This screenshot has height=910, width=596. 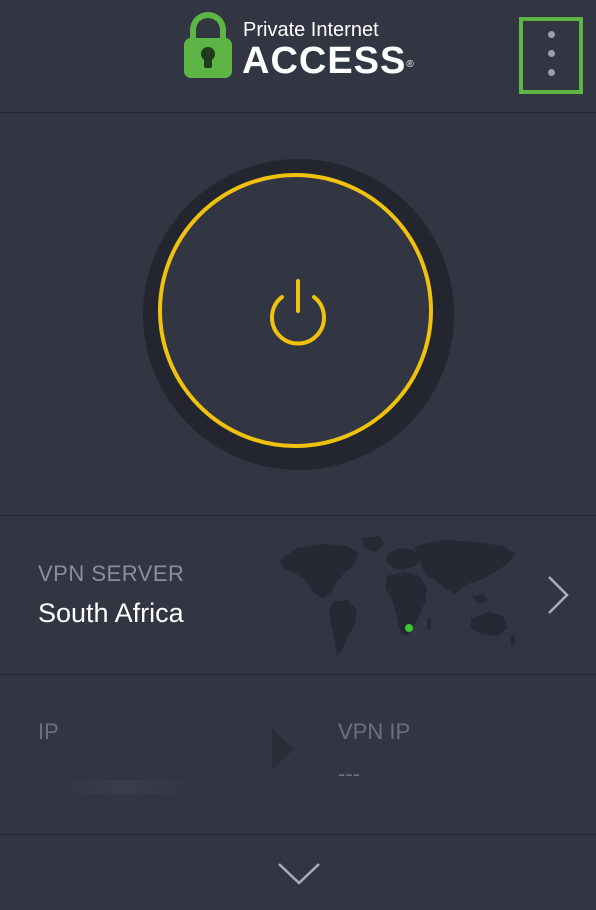 What do you see at coordinates (125, 787) in the screenshot?
I see `ip-value-placeholder` at bounding box center [125, 787].